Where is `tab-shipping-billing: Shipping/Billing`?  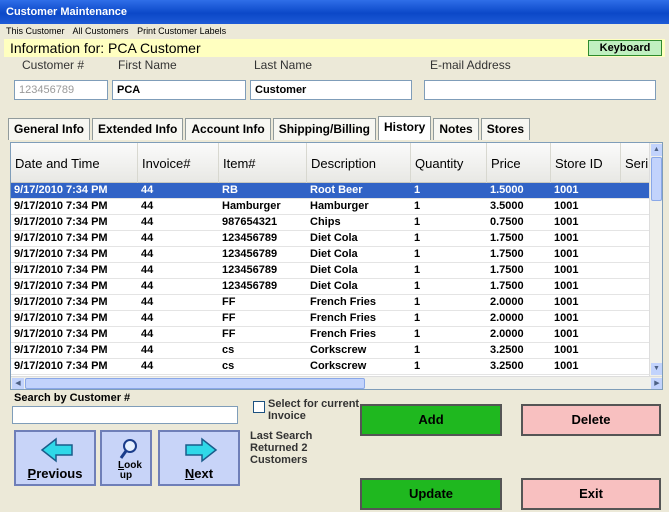
tab-shipping-billing: Shipping/Billing is located at coordinates (324, 129).